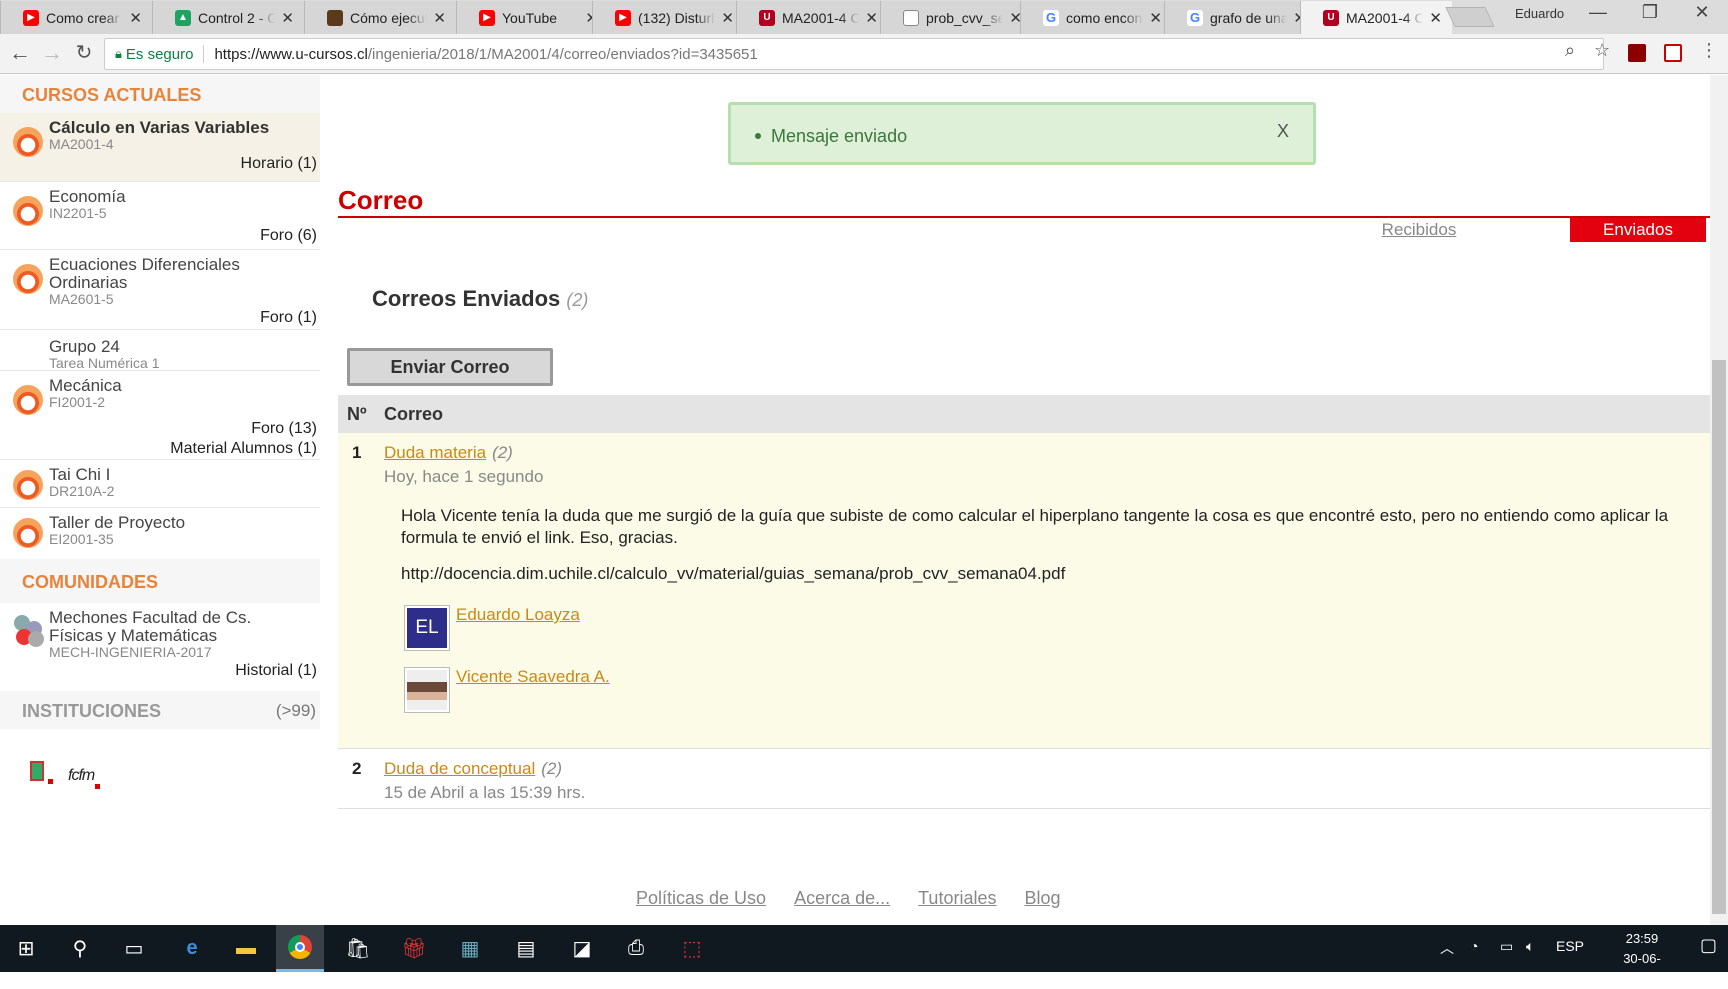 This screenshot has width=1728, height=989. I want to click on acrobat-icon: ⬚, so click(692, 948).